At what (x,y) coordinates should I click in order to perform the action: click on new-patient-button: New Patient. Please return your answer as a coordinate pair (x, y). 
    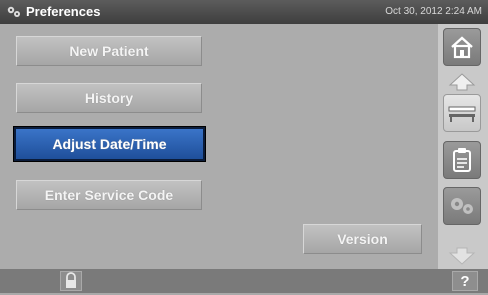
    Looking at the image, I should click on (109, 51).